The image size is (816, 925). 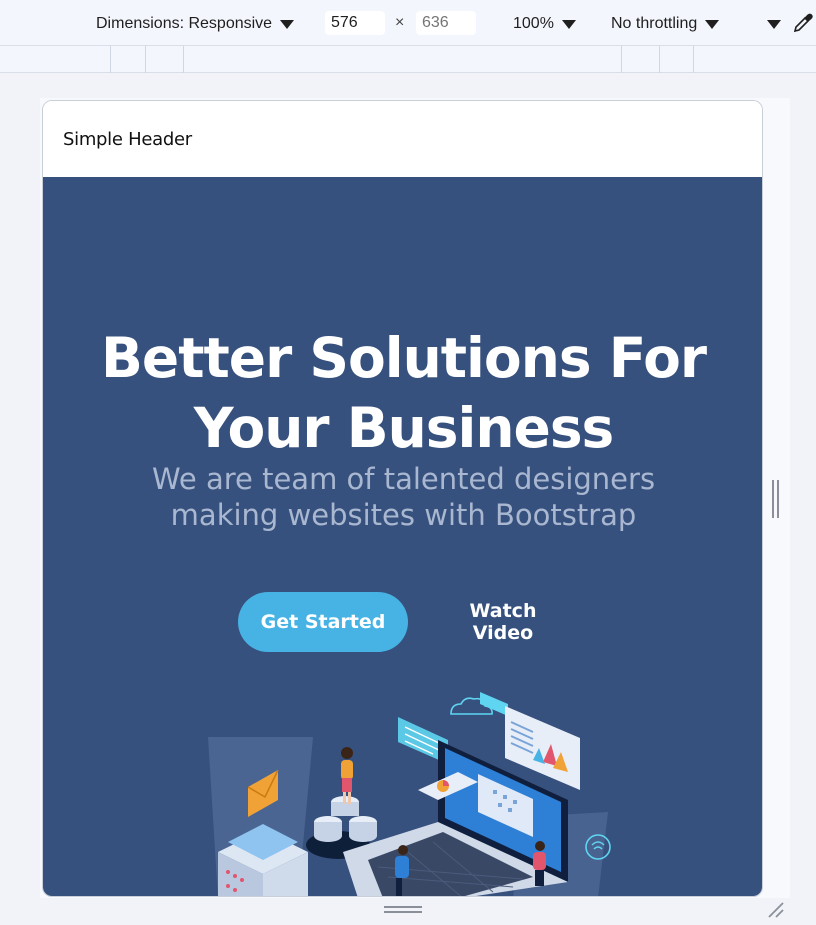 What do you see at coordinates (409, 794) in the screenshot?
I see `hero-illustration` at bounding box center [409, 794].